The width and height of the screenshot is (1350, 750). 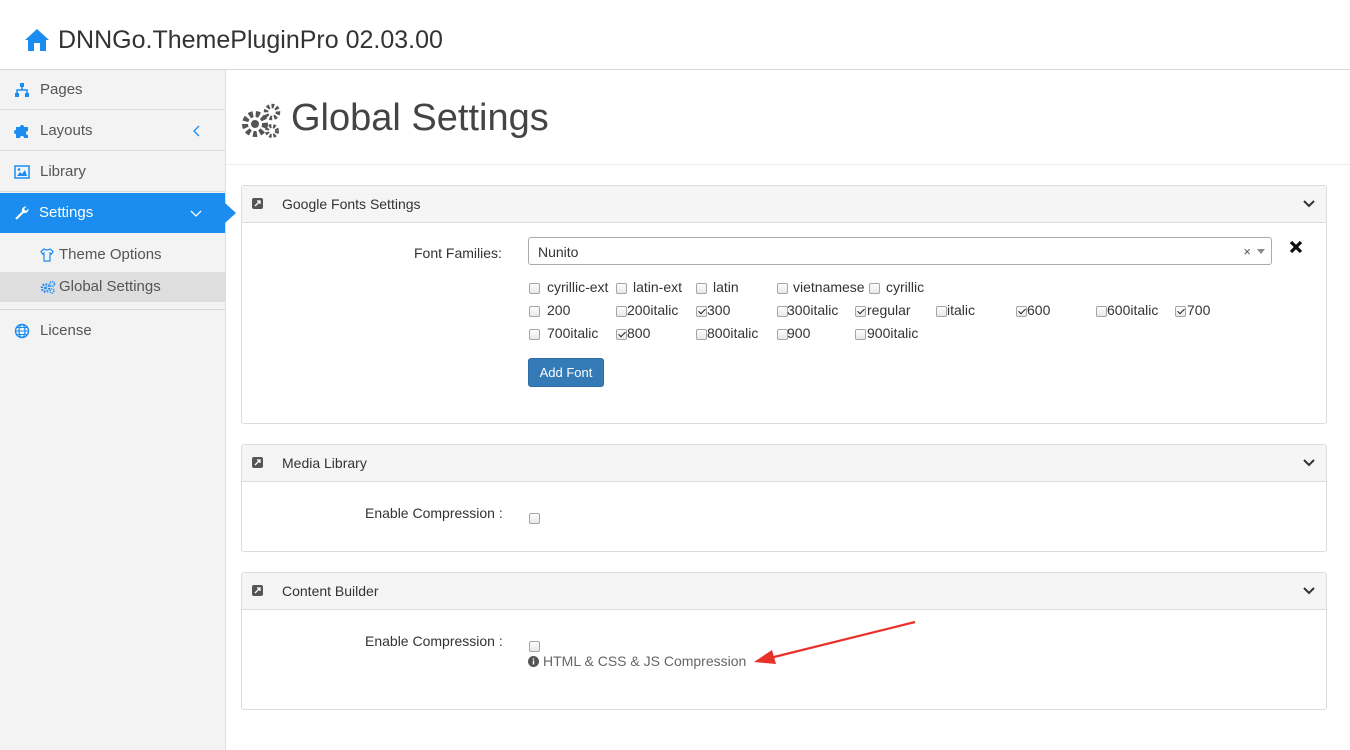 What do you see at coordinates (835, 642) in the screenshot?
I see `annotation-arrow` at bounding box center [835, 642].